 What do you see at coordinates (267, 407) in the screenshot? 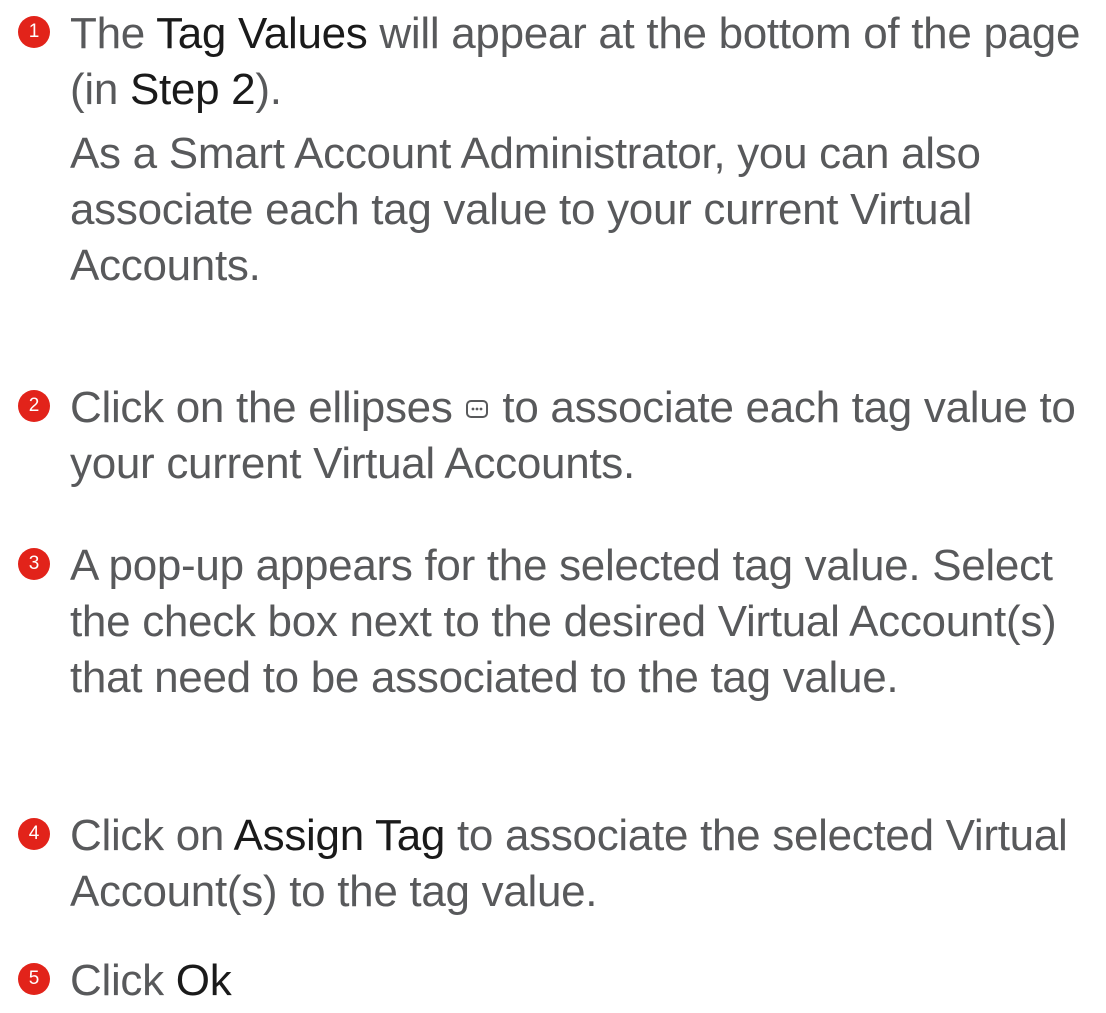
I see `text-run: Click on the ellipses` at bounding box center [267, 407].